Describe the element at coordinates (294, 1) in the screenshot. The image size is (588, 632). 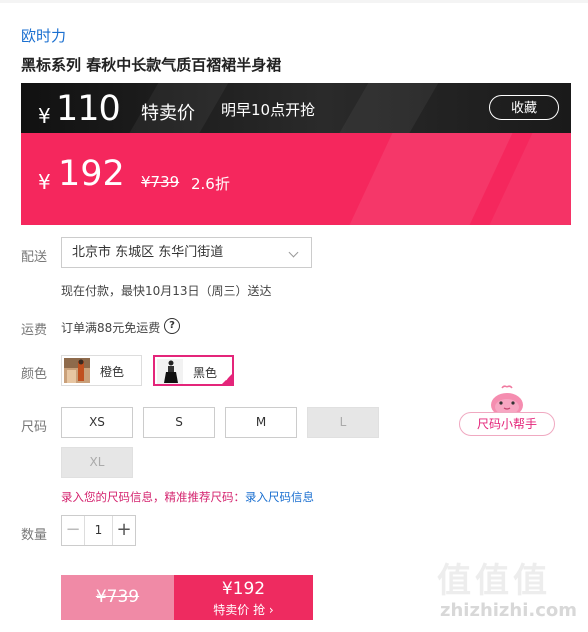
I see `top-divider` at that location.